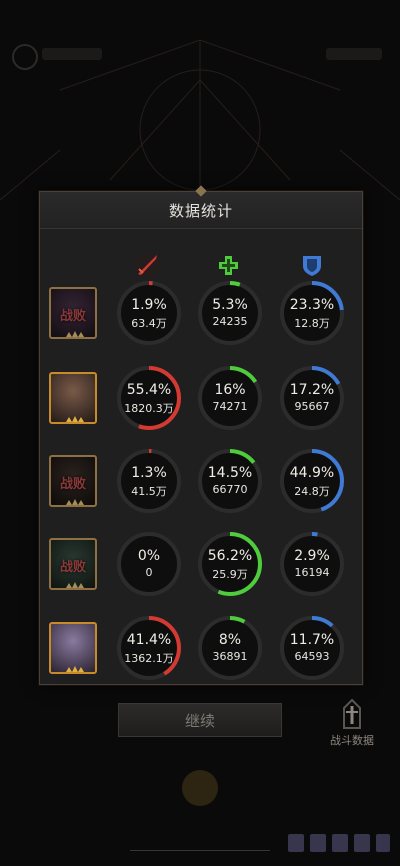  What do you see at coordinates (149, 323) in the screenshot?
I see `stat-value: 63.4万` at bounding box center [149, 323].